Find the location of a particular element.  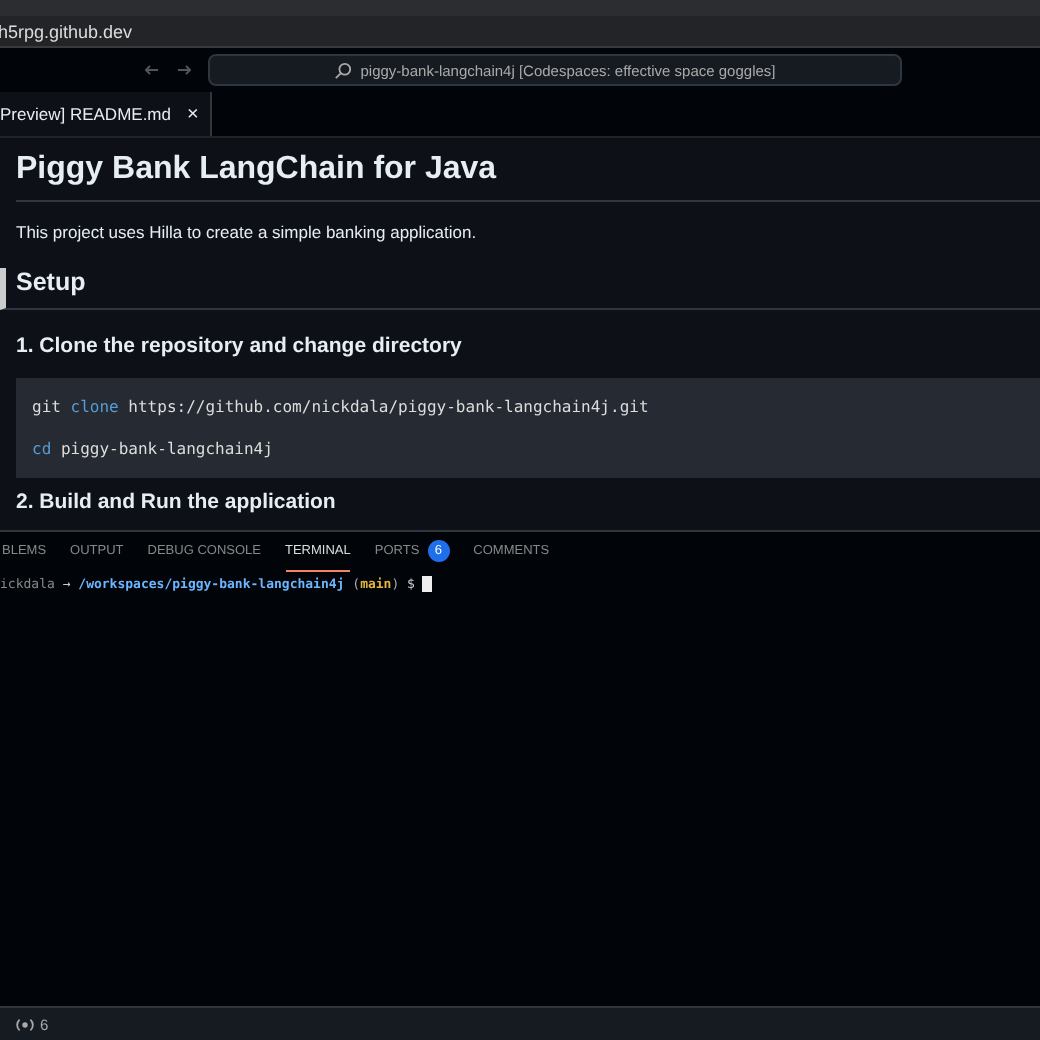

code-line: cd piggy-bank-langchain4j is located at coordinates (153, 450).